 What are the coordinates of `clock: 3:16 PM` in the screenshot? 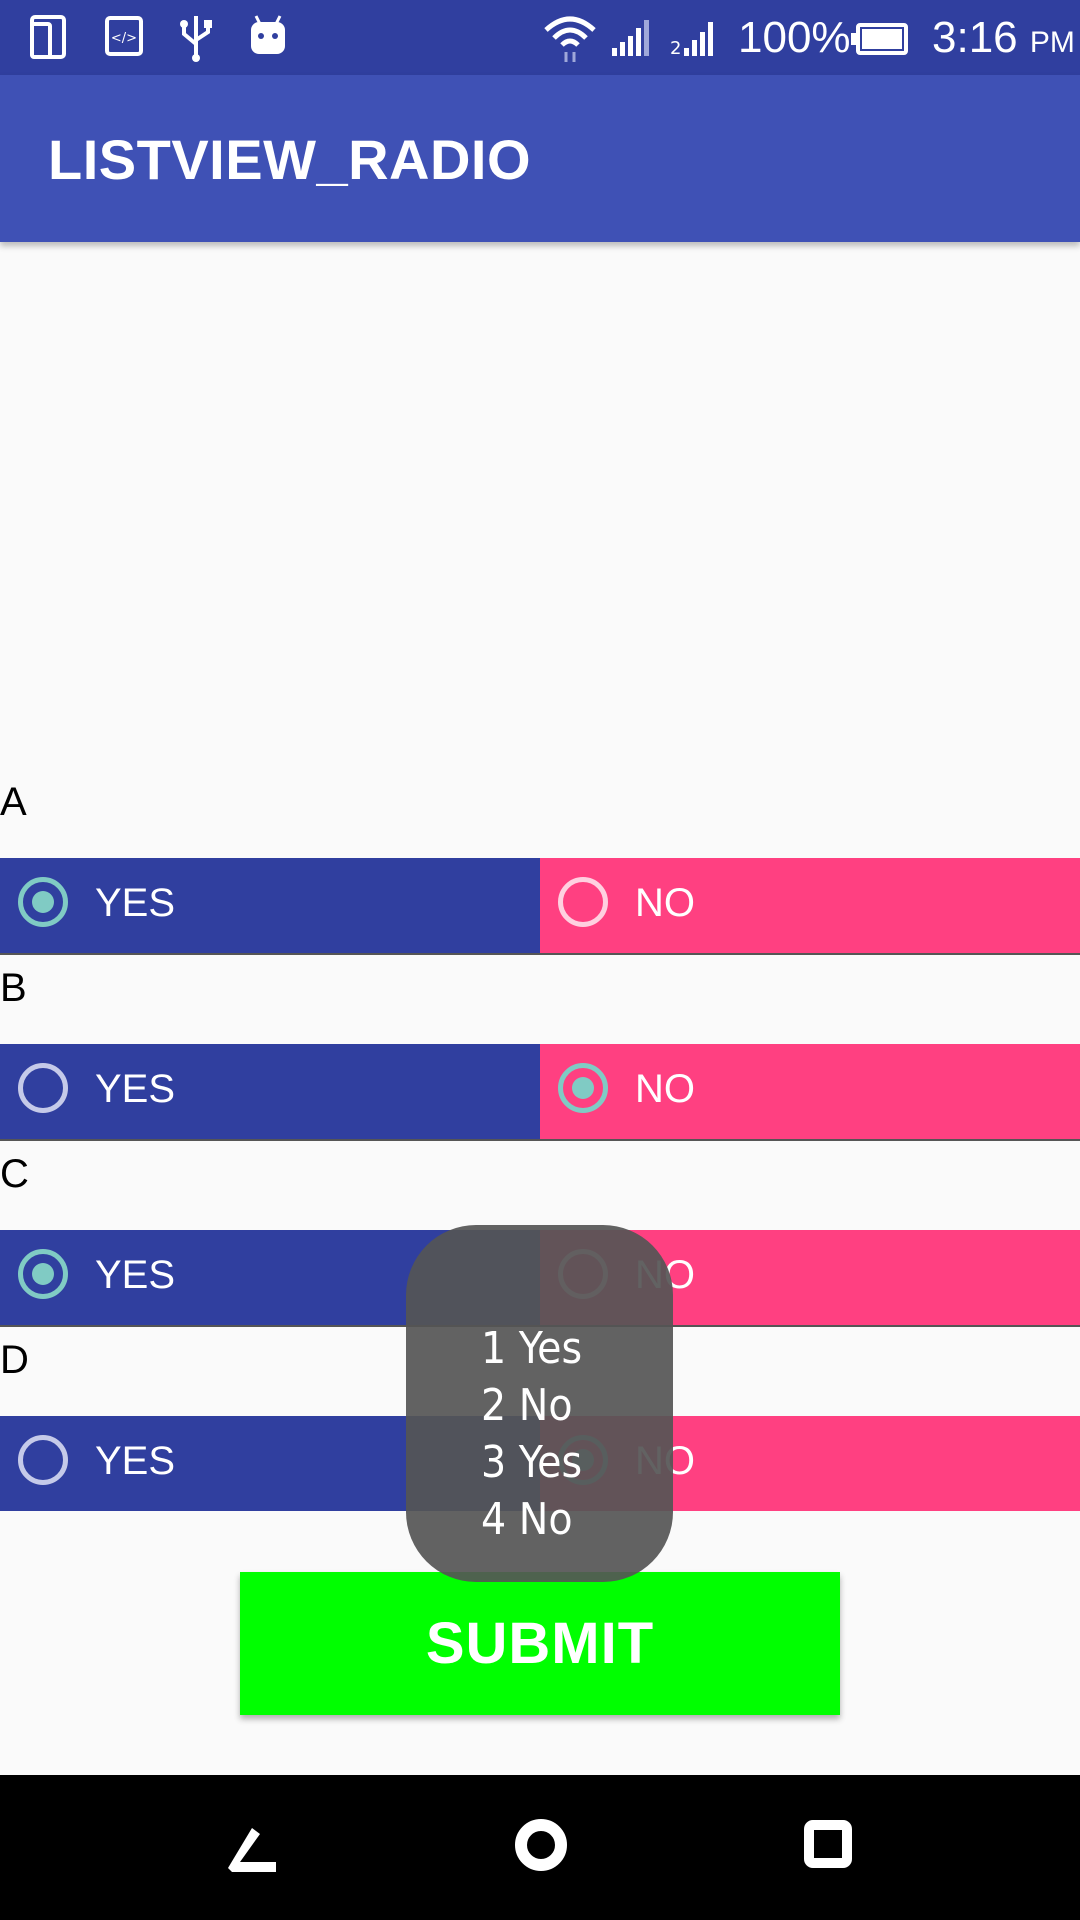 It's located at (1003, 40).